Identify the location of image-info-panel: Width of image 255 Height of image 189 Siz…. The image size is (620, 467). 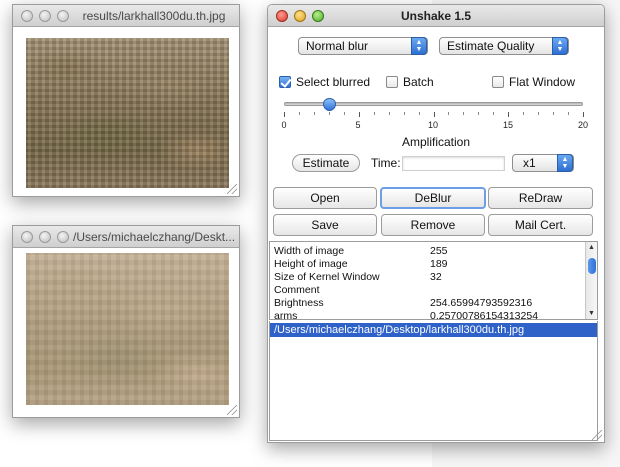
(433, 280).